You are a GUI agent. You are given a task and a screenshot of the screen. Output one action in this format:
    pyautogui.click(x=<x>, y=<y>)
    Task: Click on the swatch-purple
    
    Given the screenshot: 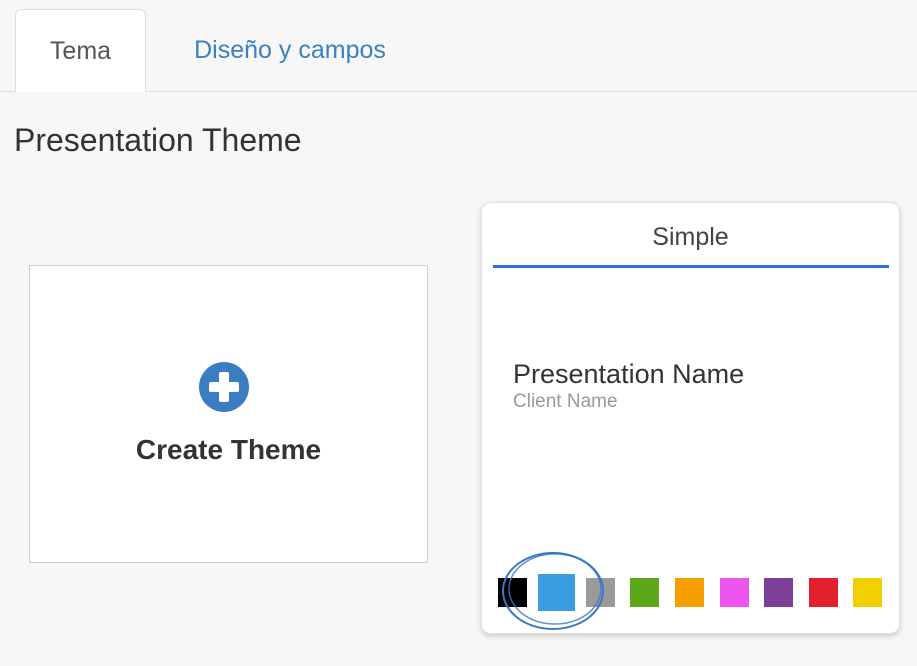 What is the action you would take?
    pyautogui.click(x=778, y=592)
    